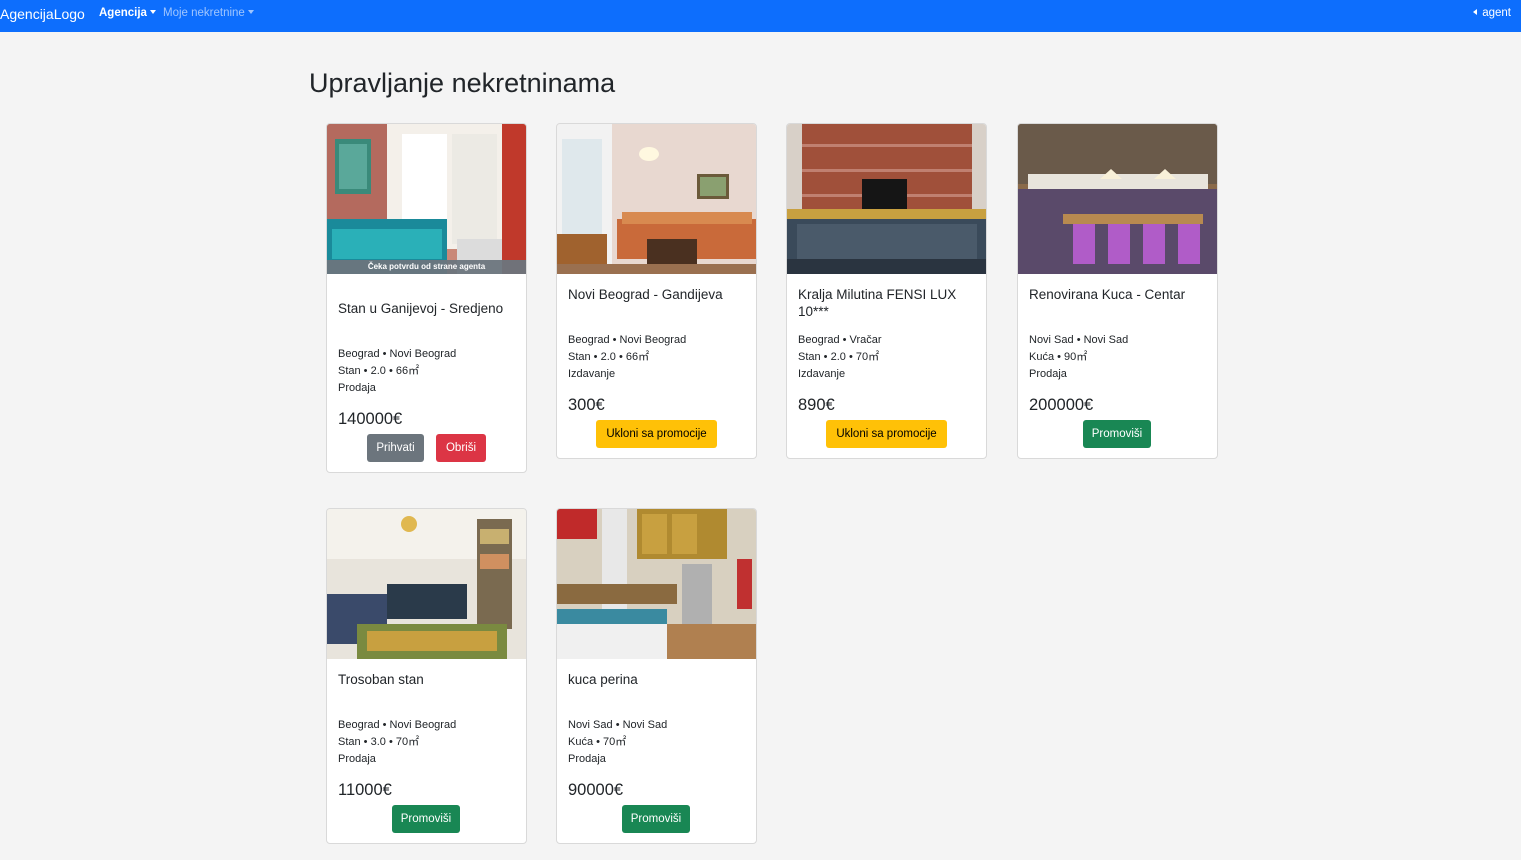  Describe the element at coordinates (840, 340) in the screenshot. I see `property-location: Beograd • Vračar` at that location.